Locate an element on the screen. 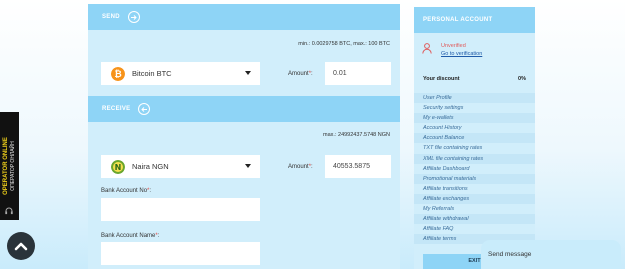 The image size is (625, 269). naira-icon: N is located at coordinates (118, 166).